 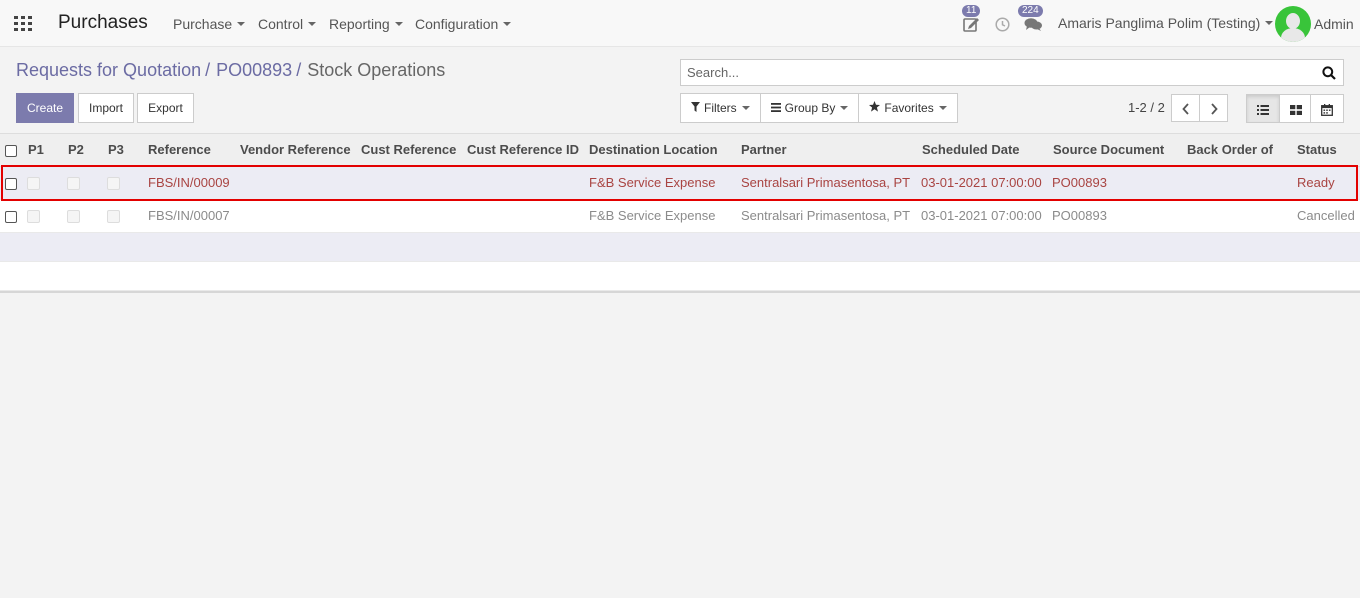 I want to click on user-avatar, so click(x=1293, y=24).